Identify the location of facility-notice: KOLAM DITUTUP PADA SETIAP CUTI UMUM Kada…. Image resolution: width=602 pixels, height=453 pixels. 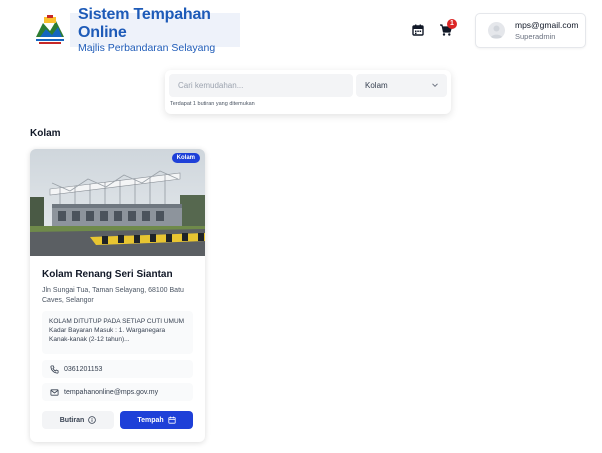
(117, 332).